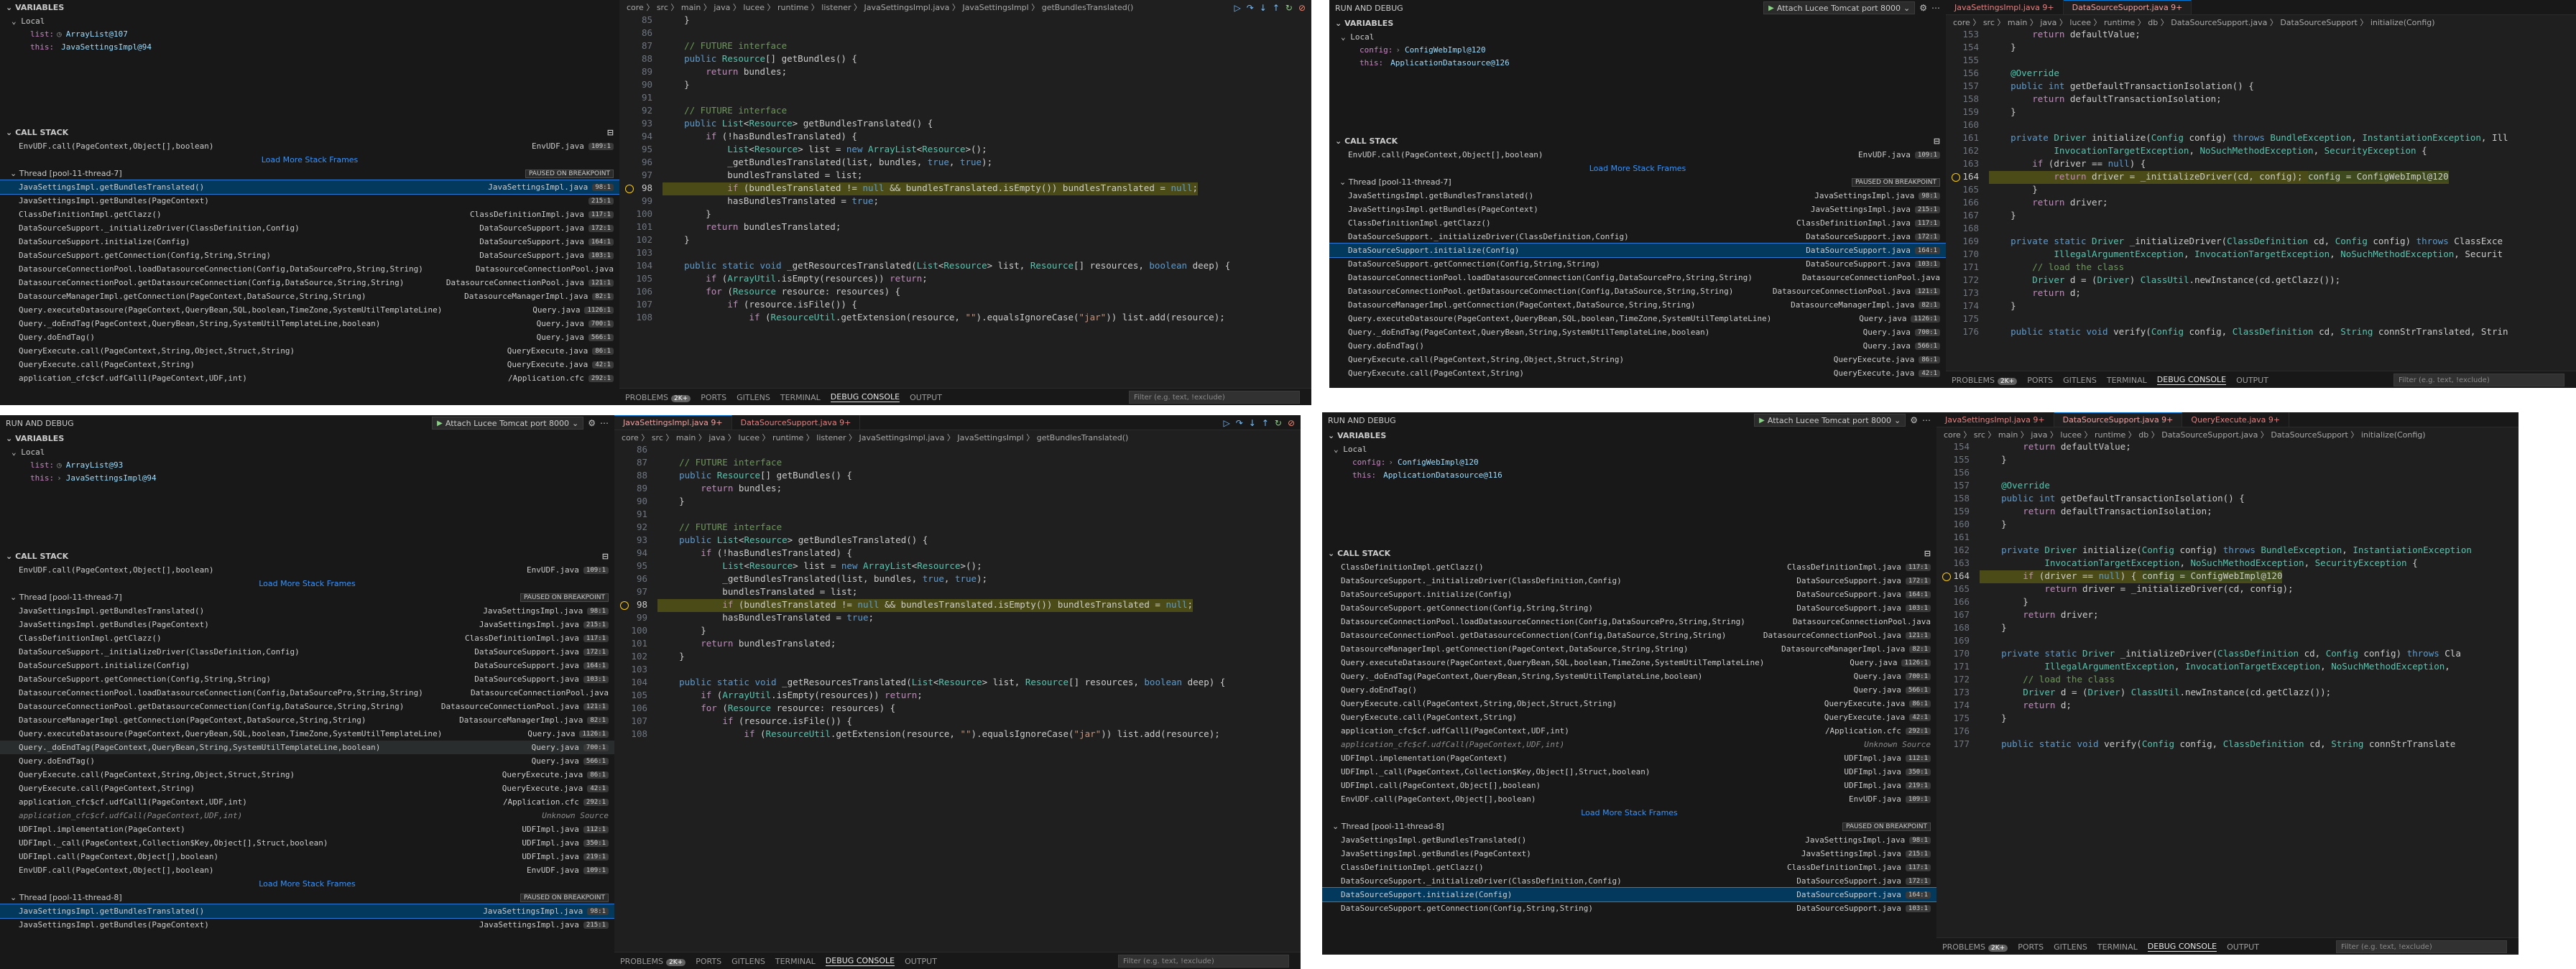  I want to click on line-number: 175, so click(1958, 719).